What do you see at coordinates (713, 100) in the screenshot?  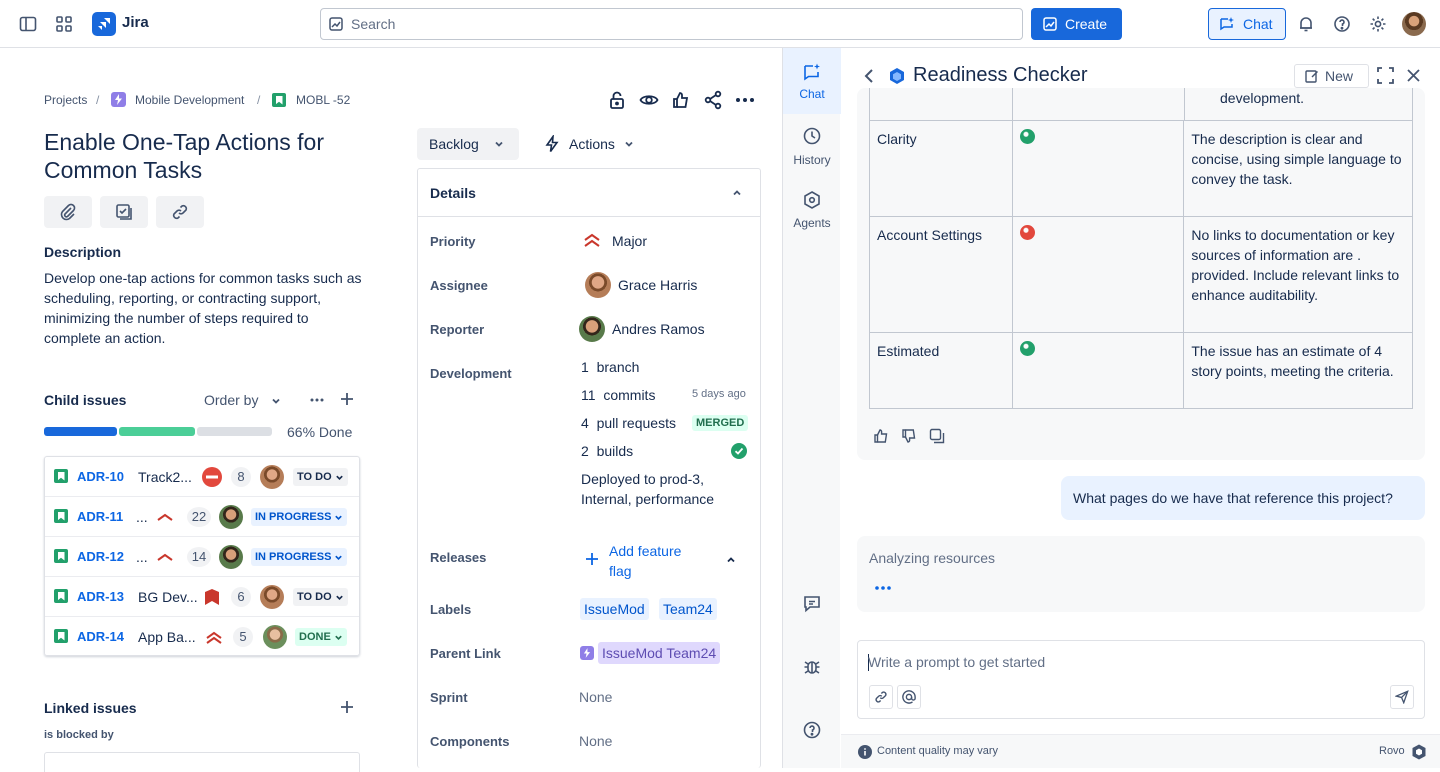 I see `share-icon` at bounding box center [713, 100].